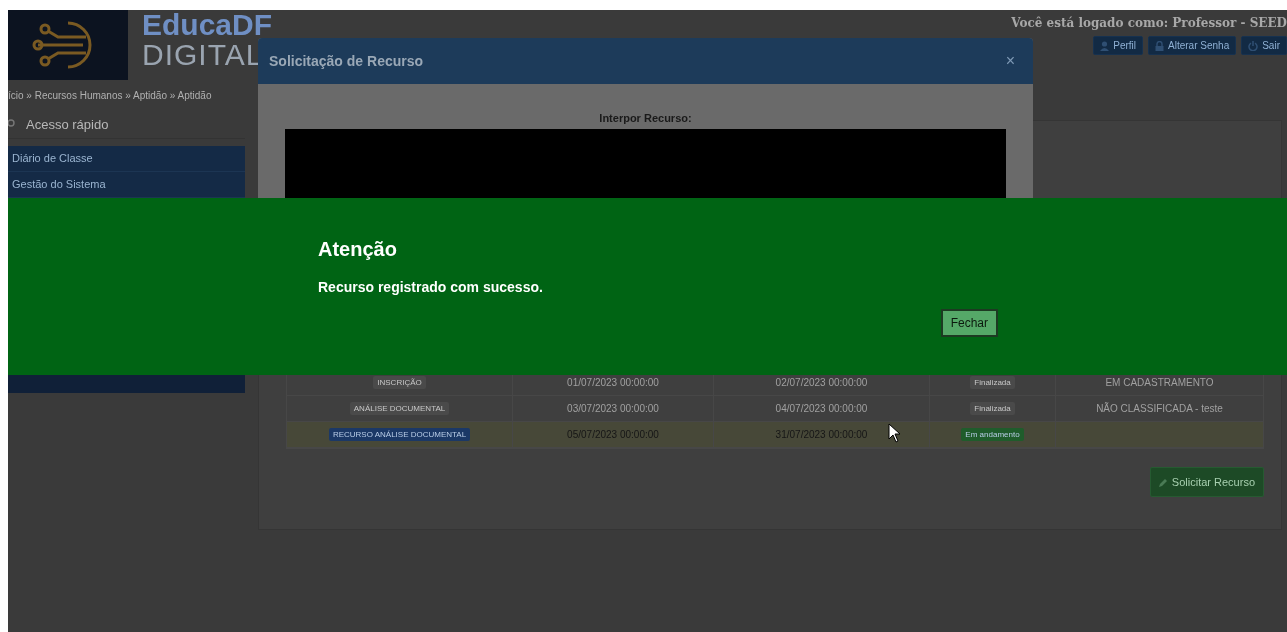 Image resolution: width=1287 pixels, height=632 pixels. I want to click on header-button: Sair, so click(1264, 45).